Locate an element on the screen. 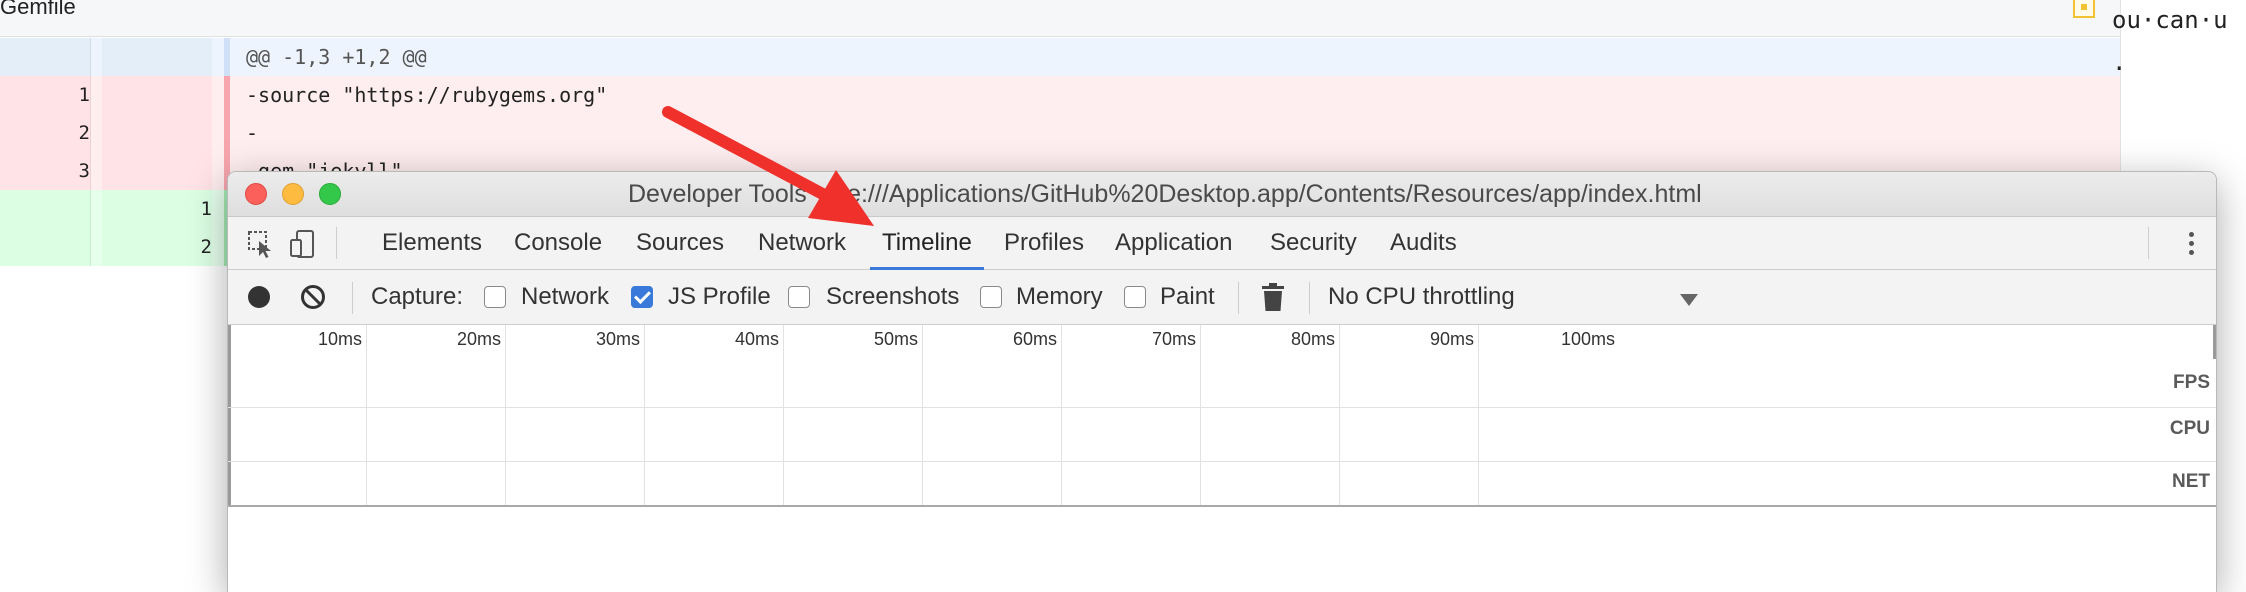 This screenshot has width=2246, height=592. cpu-throttling-select: No CPU throttling is located at coordinates (1421, 297).